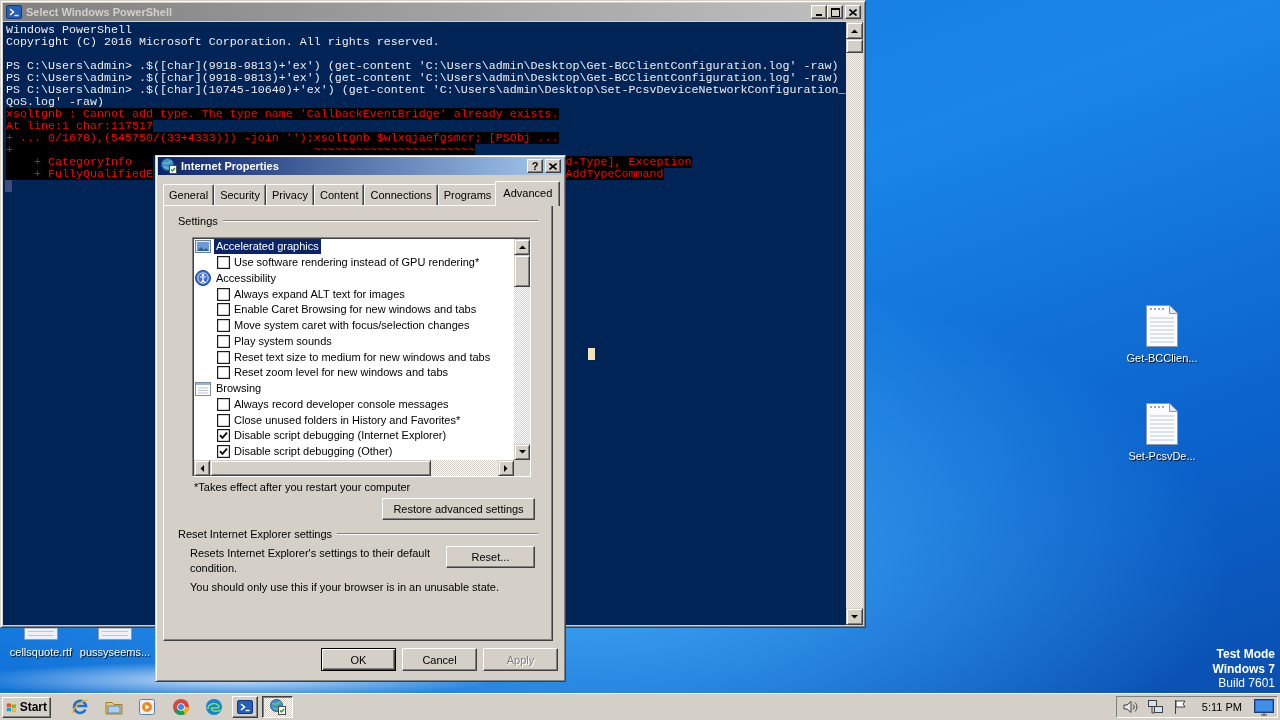 This screenshot has height=720, width=1280. What do you see at coordinates (358, 659) in the screenshot?
I see `dialog-button: OK` at bounding box center [358, 659].